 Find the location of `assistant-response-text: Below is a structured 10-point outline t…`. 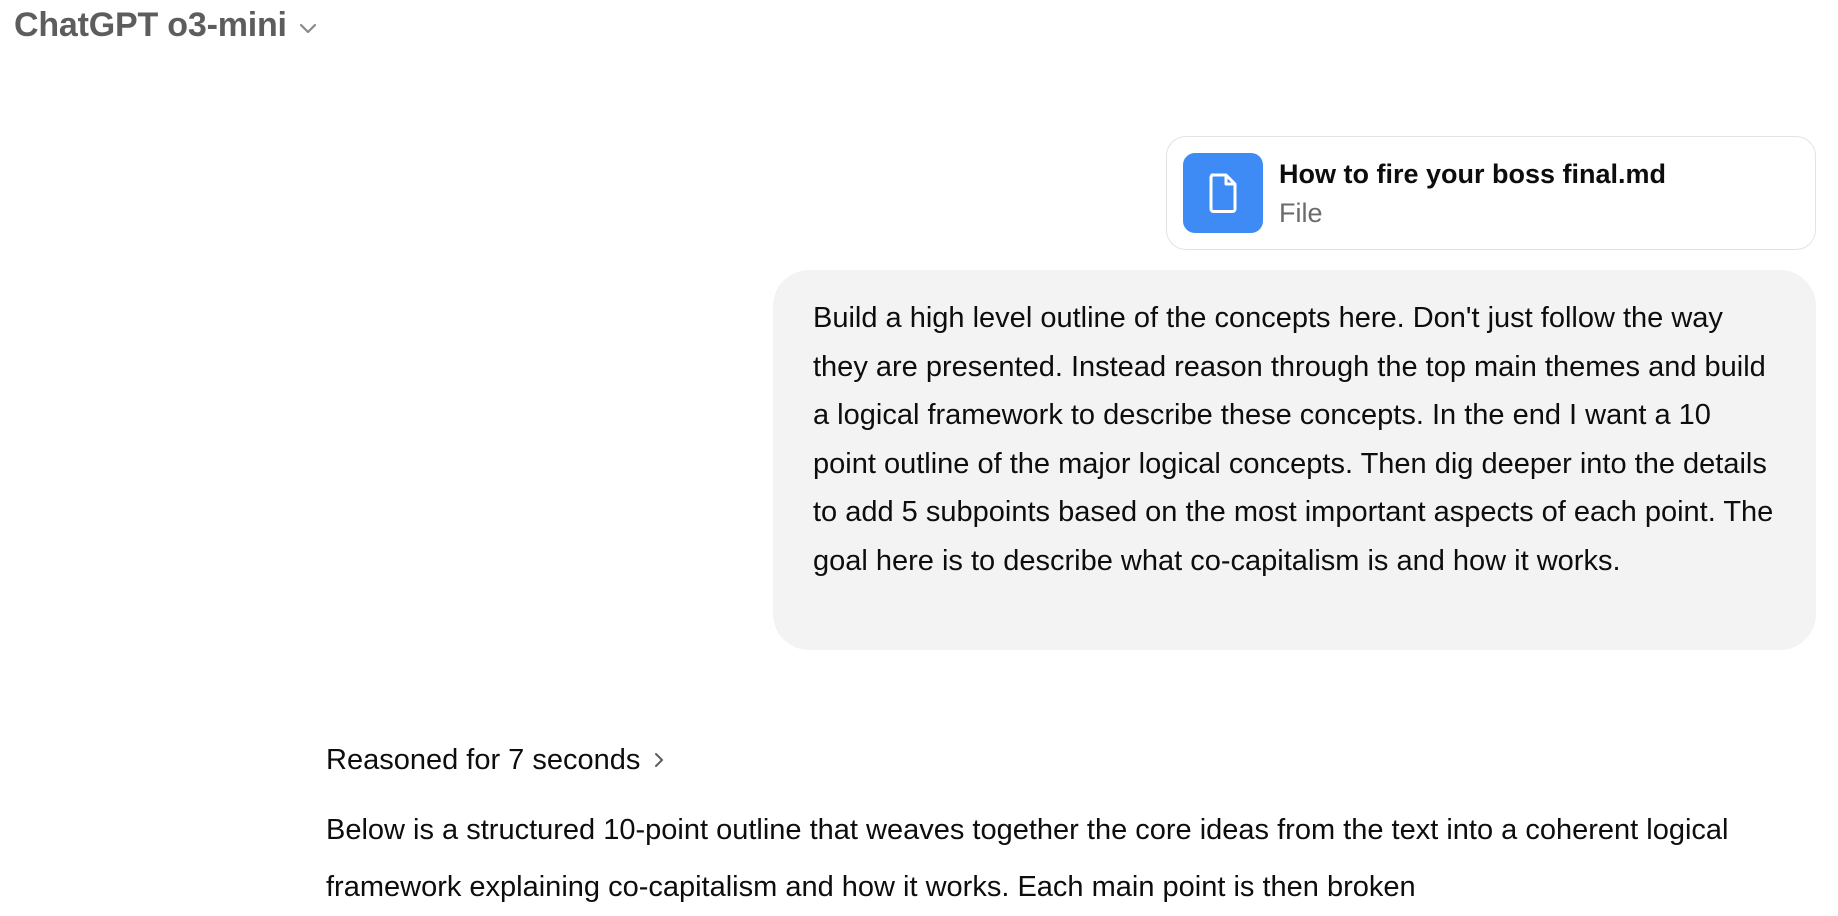

assistant-response-text: Below is a structured 10-point outline t… is located at coordinates (1027, 858).